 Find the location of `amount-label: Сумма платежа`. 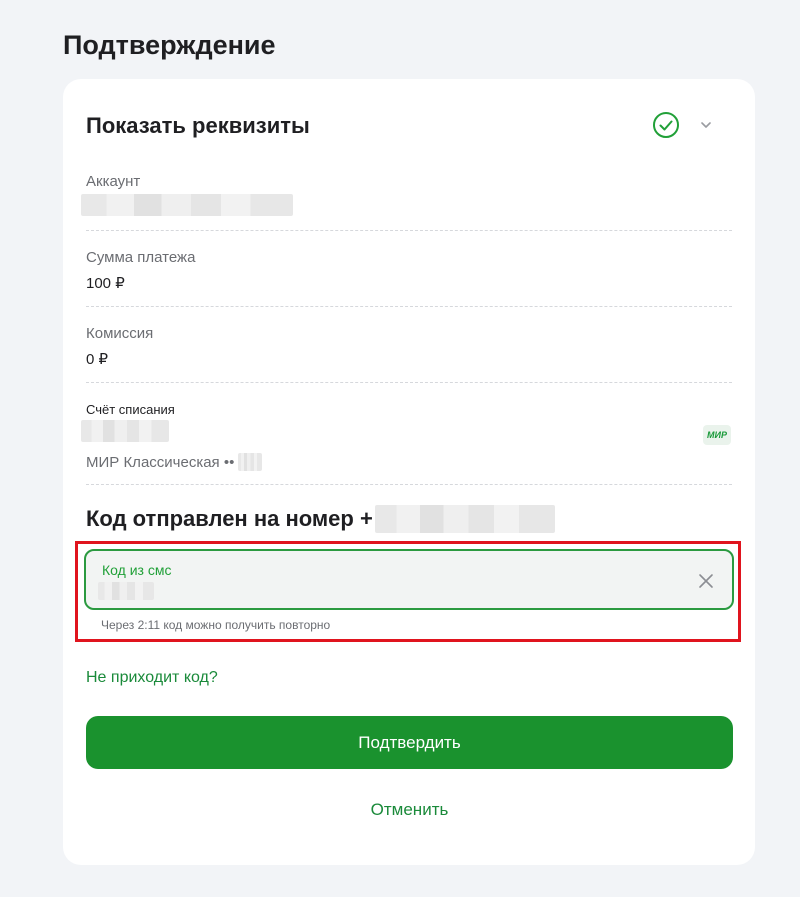

amount-label: Сумма платежа is located at coordinates (141, 257).